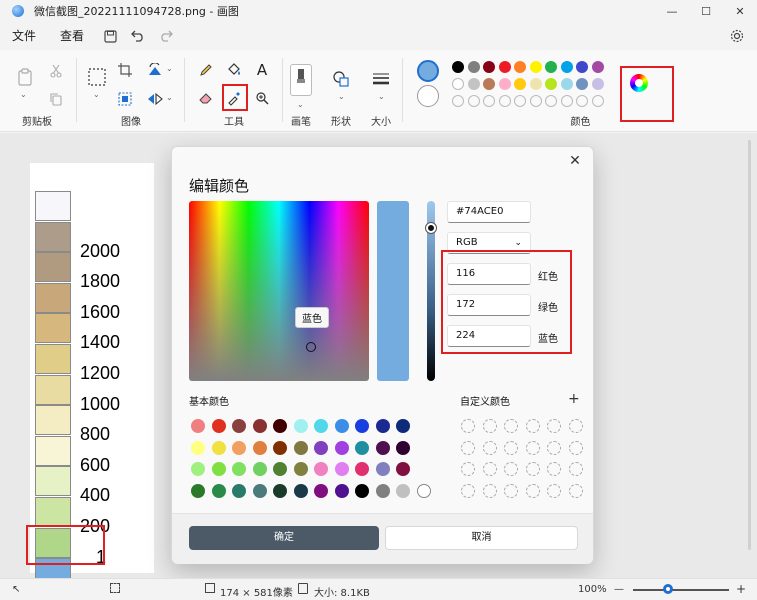 The image size is (757, 600). I want to click on menu-file: 文件, so click(24, 36).